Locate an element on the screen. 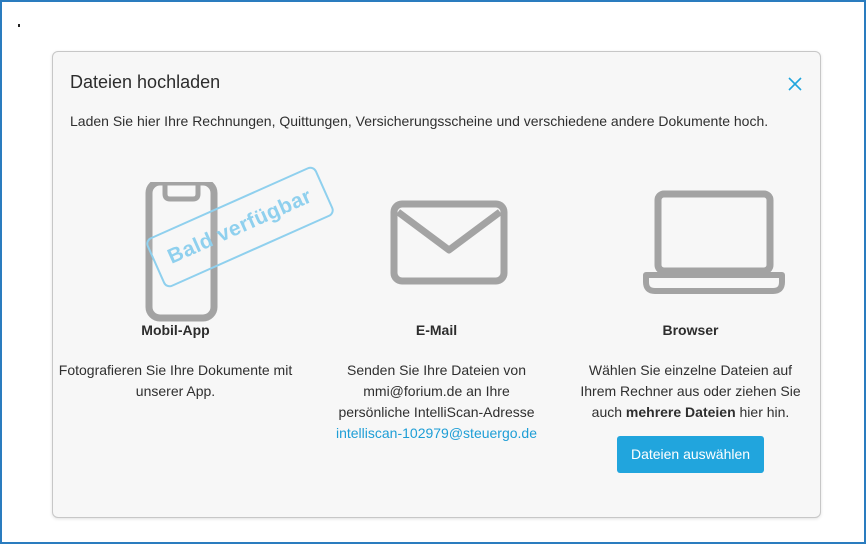  option-title: Browser is located at coordinates (690, 330).